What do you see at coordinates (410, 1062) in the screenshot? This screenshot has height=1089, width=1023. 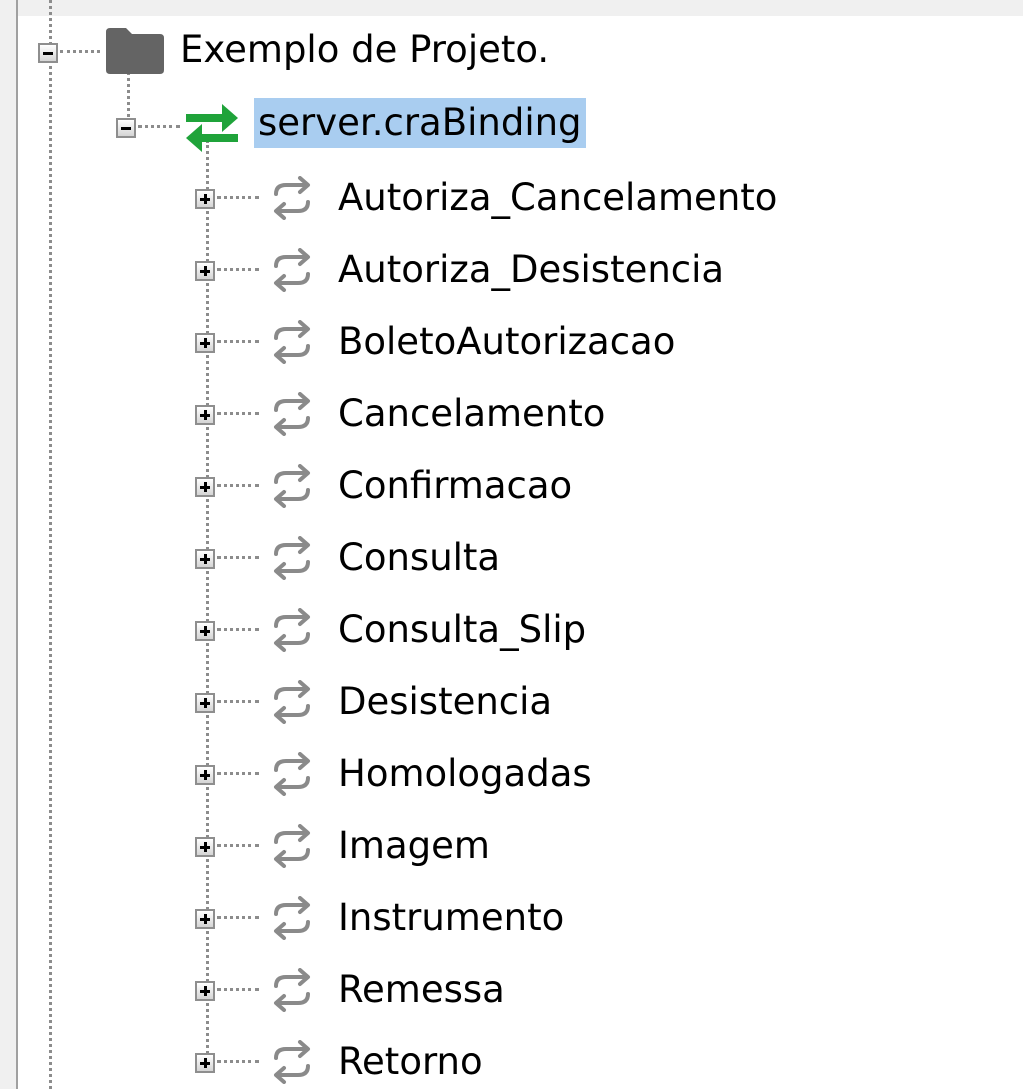 I see `tree-node-label: Retorno` at bounding box center [410, 1062].